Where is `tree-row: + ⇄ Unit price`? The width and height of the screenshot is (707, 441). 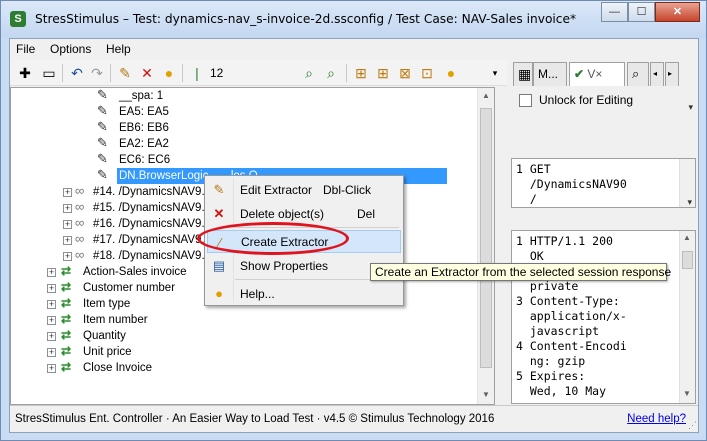
tree-row: + ⇄ Unit price is located at coordinates (245, 352).